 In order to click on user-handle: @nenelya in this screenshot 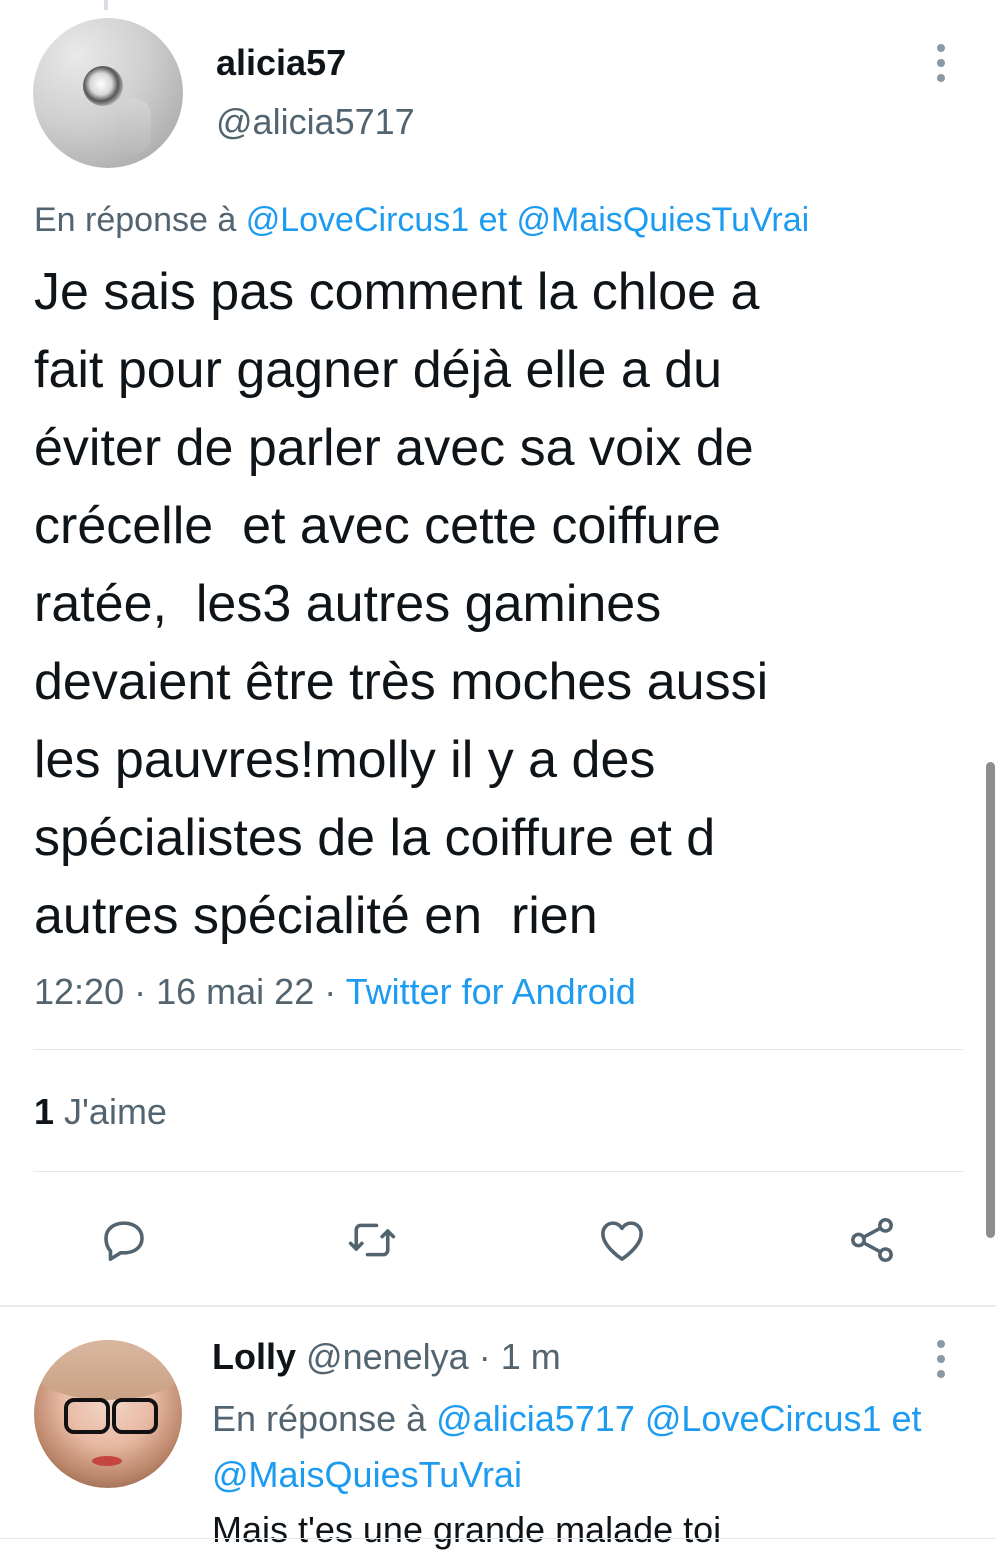, I will do `click(387, 1356)`.